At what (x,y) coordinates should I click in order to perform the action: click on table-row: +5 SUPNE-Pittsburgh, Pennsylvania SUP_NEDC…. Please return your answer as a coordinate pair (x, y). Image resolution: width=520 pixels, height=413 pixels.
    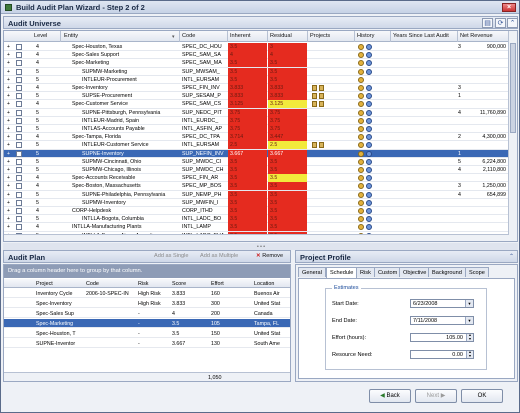
    Looking at the image, I should click on (256, 112).